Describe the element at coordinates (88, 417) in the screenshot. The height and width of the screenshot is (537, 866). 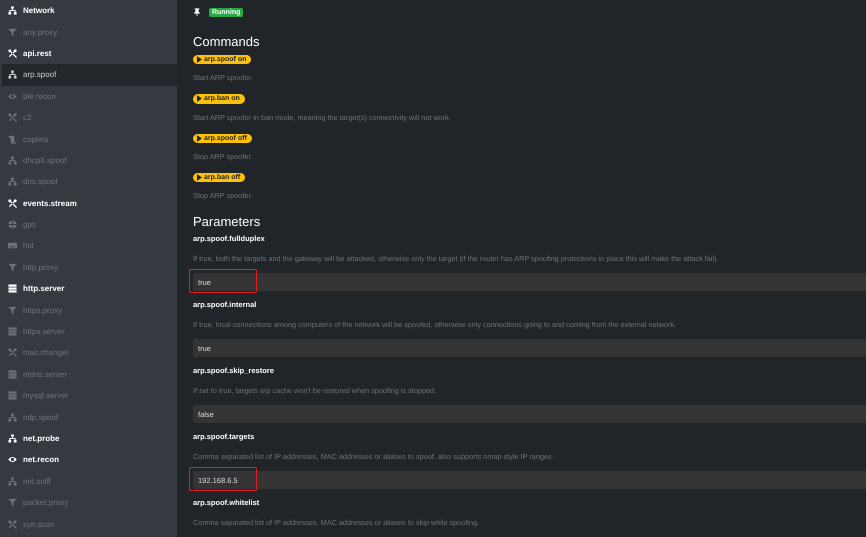
I see `sidebar-item: ndp.spoof` at that location.